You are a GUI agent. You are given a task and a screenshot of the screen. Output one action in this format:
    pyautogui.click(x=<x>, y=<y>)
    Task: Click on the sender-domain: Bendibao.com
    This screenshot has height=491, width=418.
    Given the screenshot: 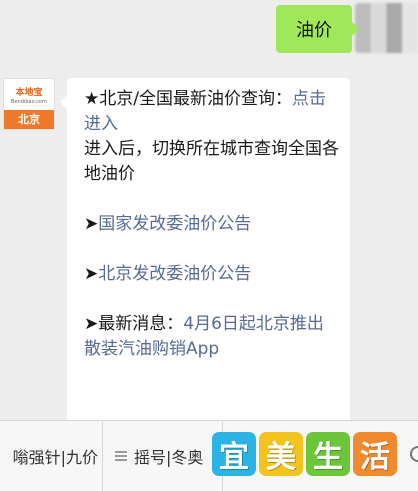 What is the action you would take?
    pyautogui.click(x=29, y=102)
    